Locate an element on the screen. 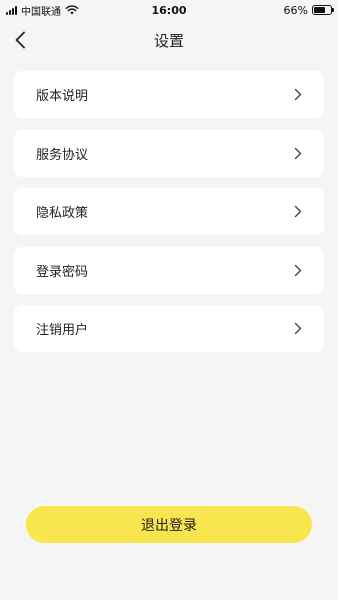  menu-item-delete-account: 注销用户 is located at coordinates (169, 328).